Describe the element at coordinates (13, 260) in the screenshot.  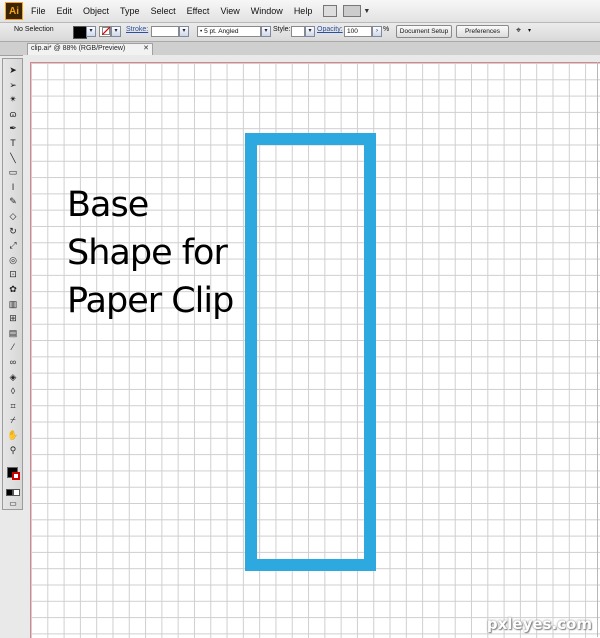
I see `warp-icon: ◎` at that location.